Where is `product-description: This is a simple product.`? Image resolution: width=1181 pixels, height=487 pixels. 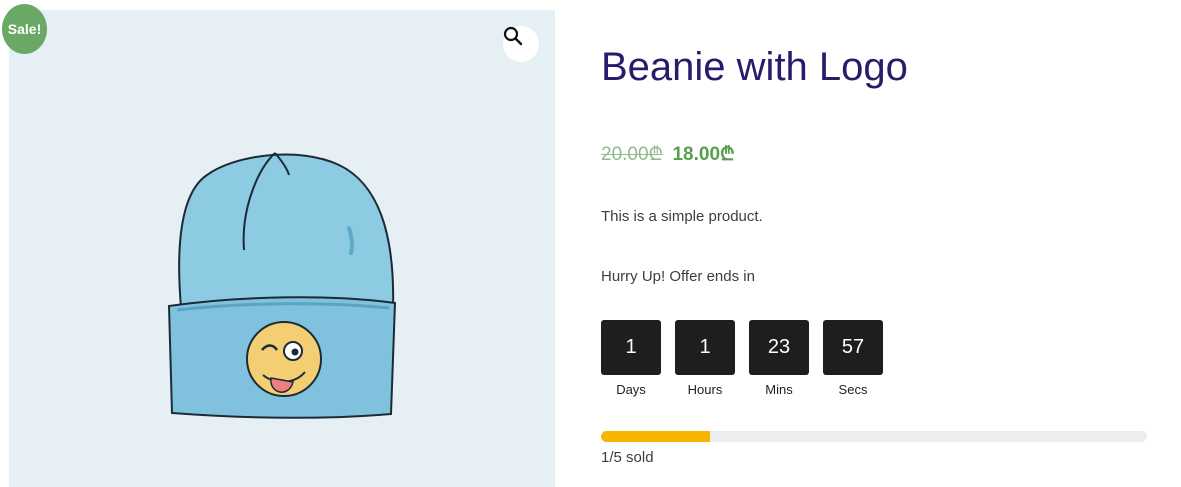
product-description: This is a simple product. is located at coordinates (682, 216).